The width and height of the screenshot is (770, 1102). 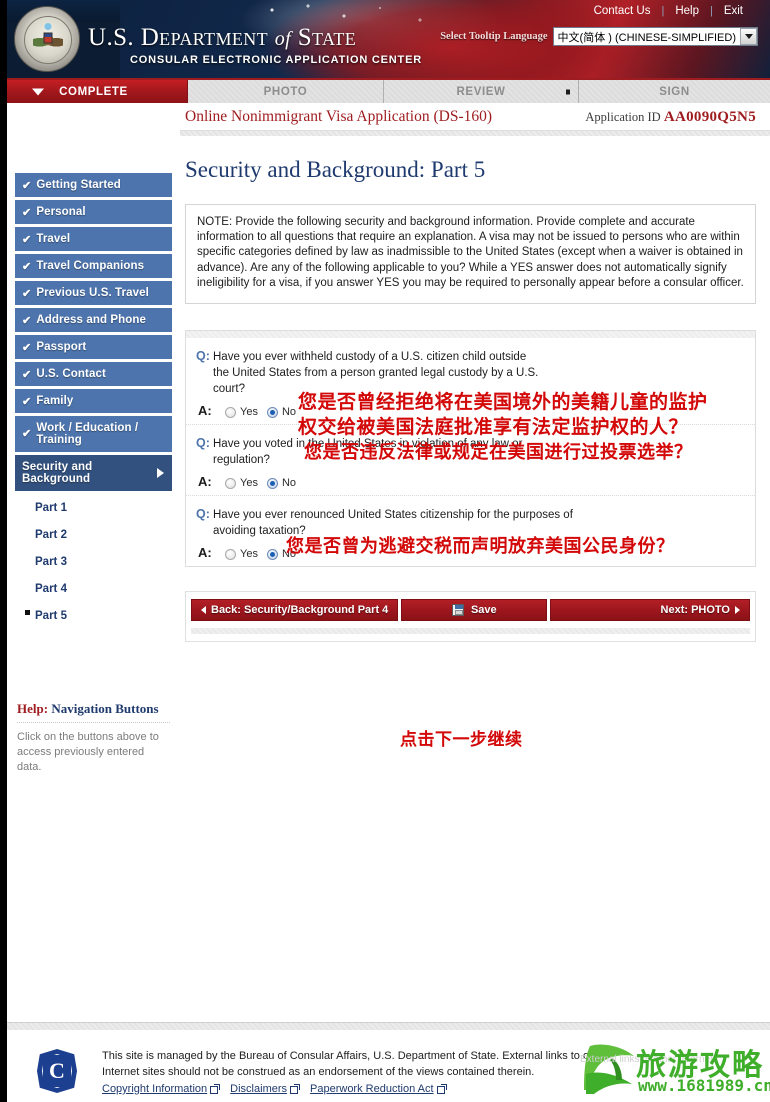 I want to click on radio-option-no-1: No, so click(x=281, y=412).